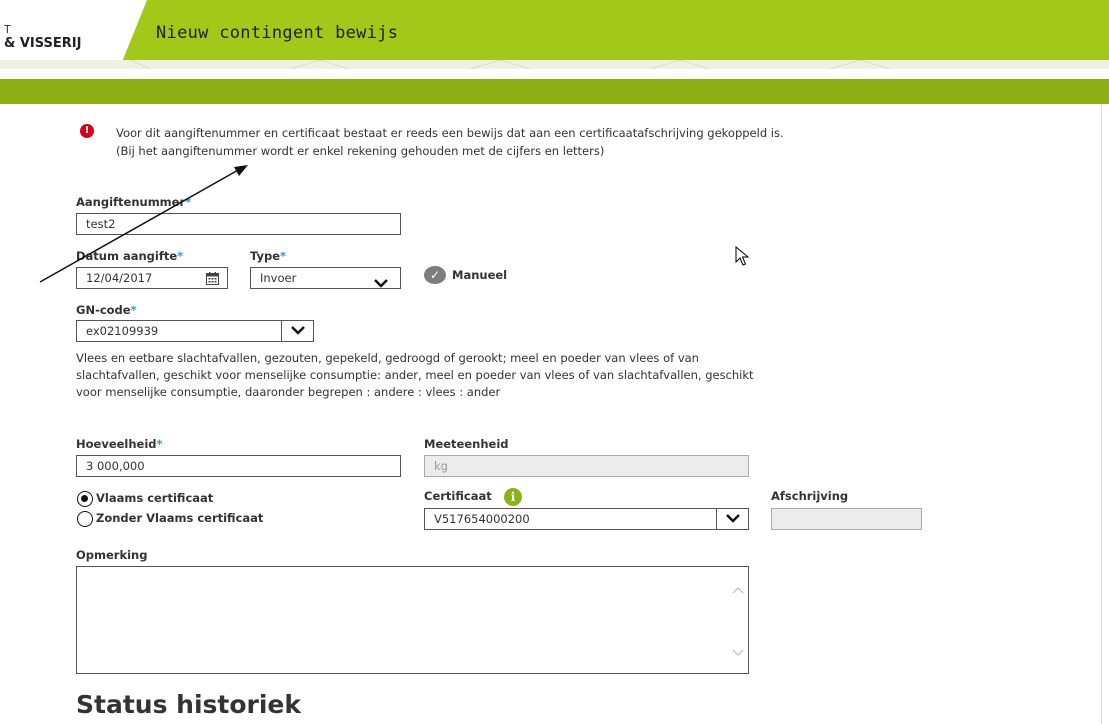  What do you see at coordinates (513, 497) in the screenshot?
I see `info-icon: i` at bounding box center [513, 497].